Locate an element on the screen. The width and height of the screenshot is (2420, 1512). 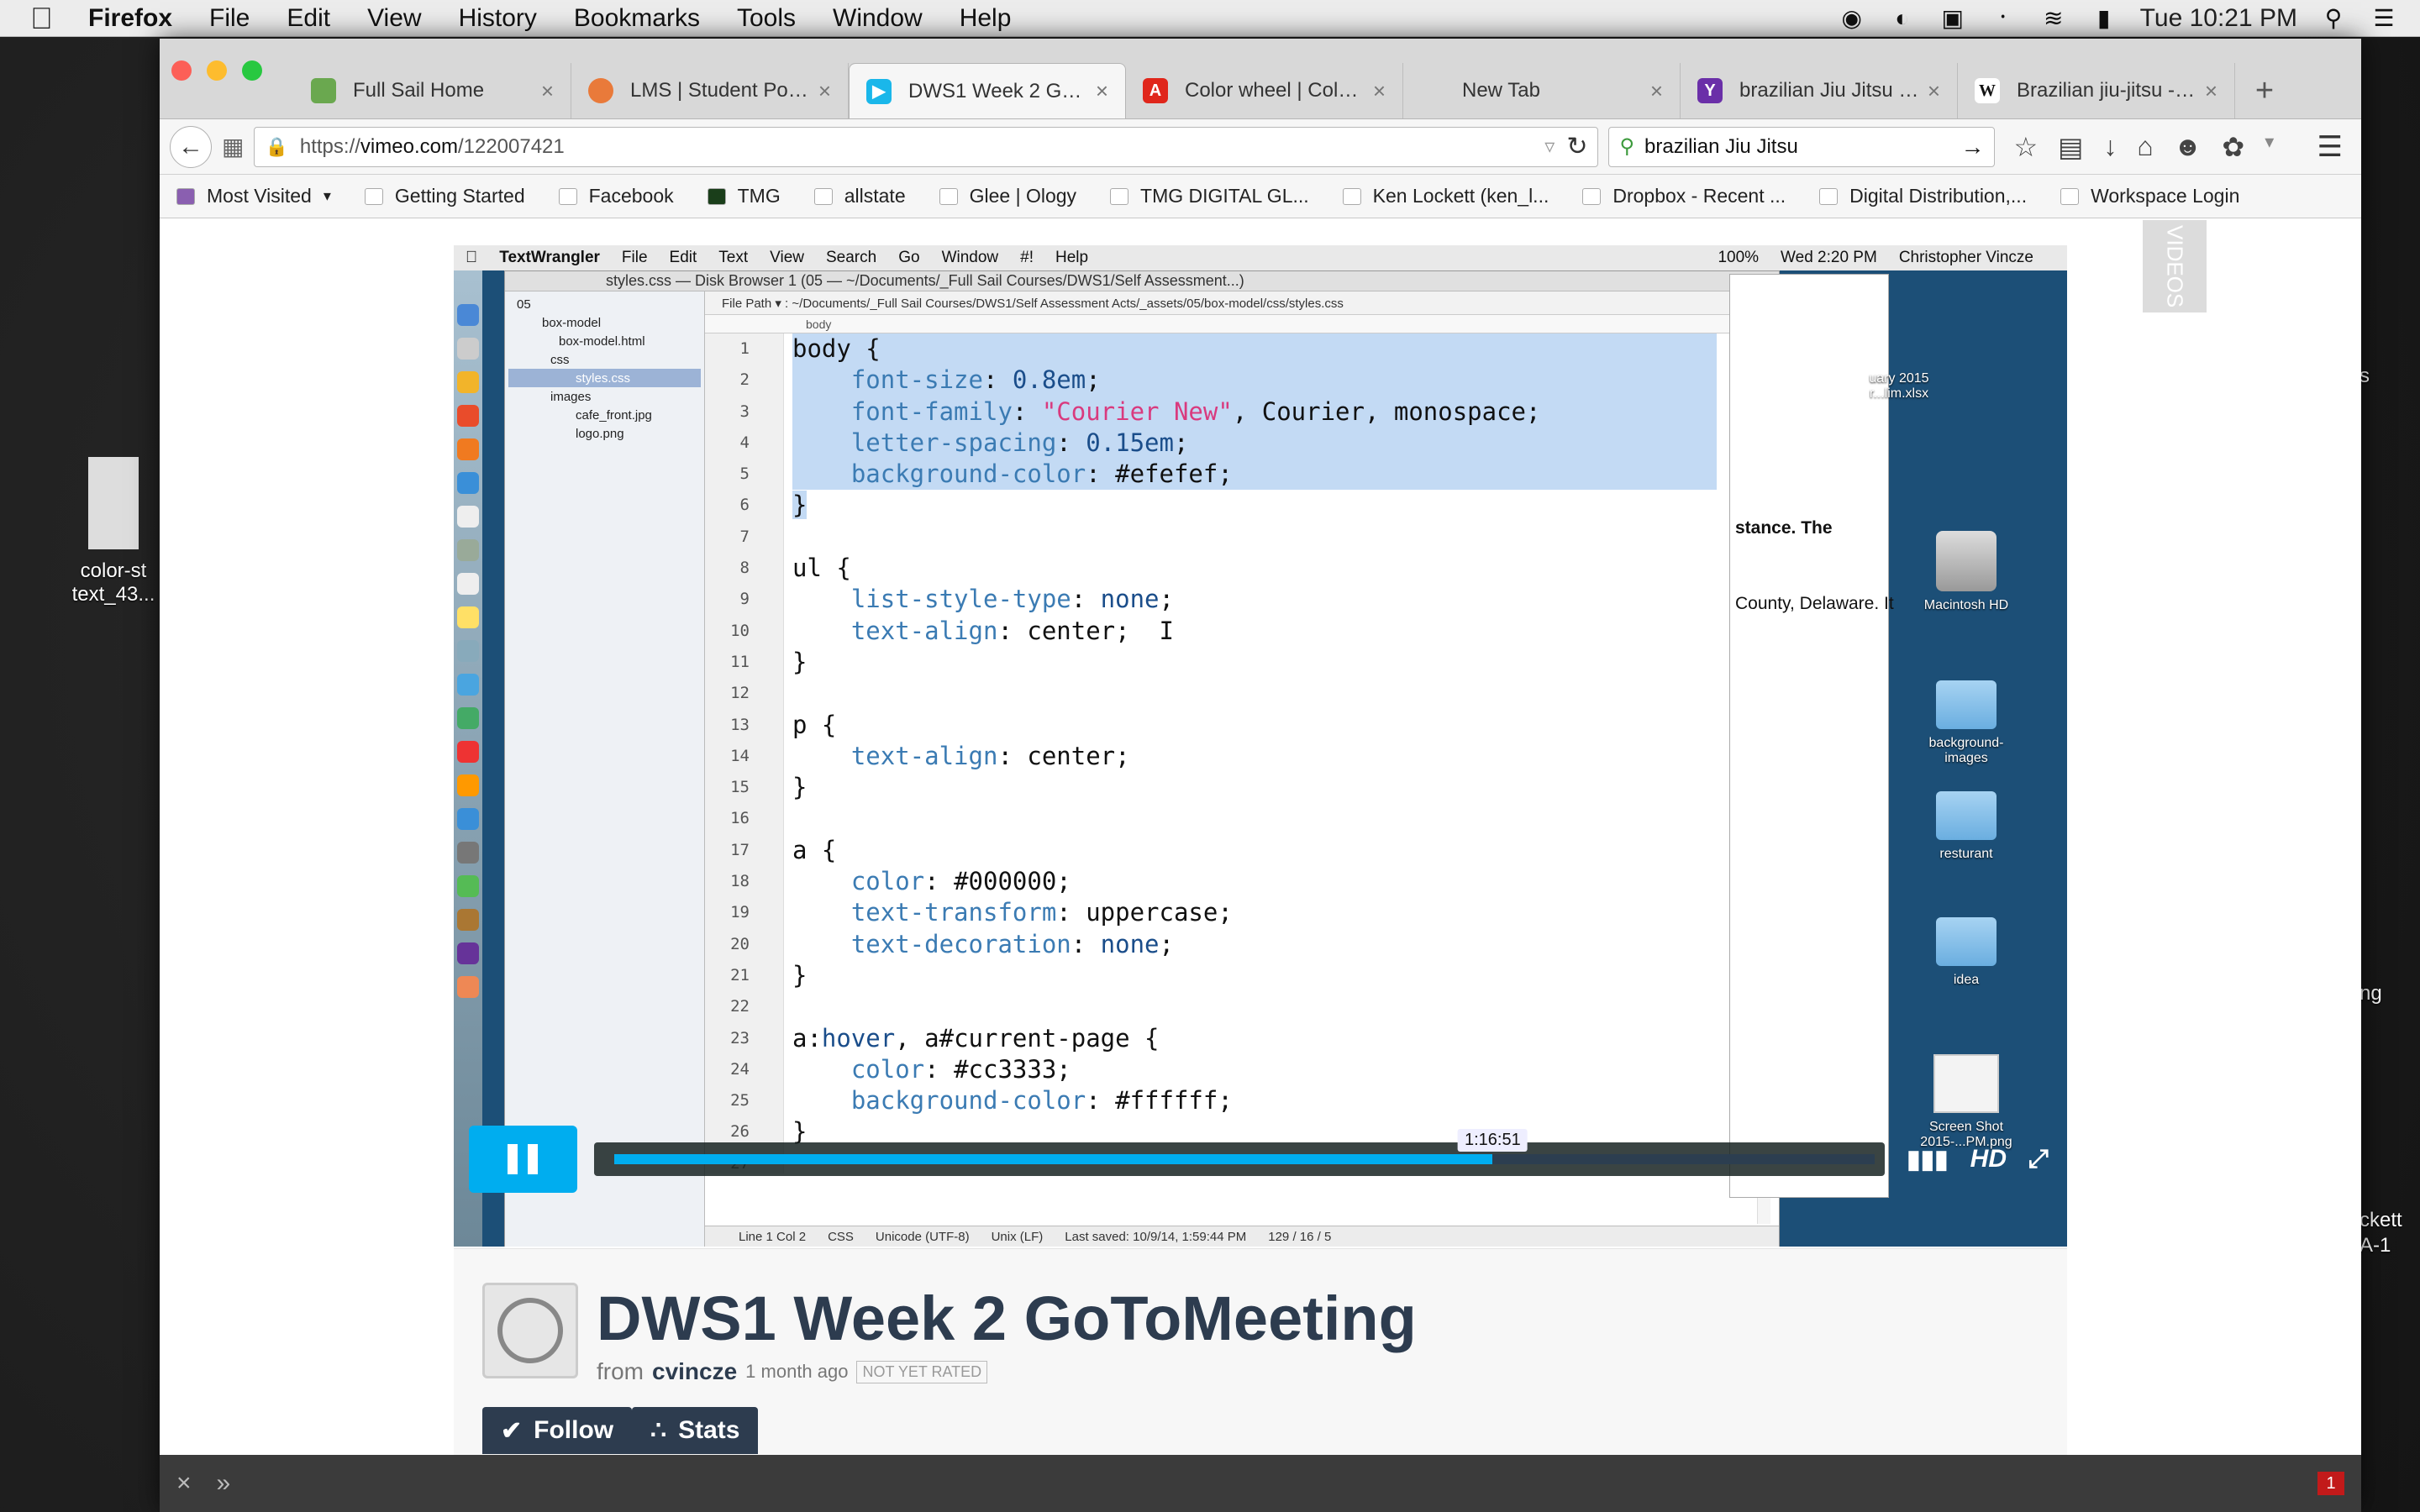
bookmark-getting-started: Getting Started is located at coordinates (445, 196).